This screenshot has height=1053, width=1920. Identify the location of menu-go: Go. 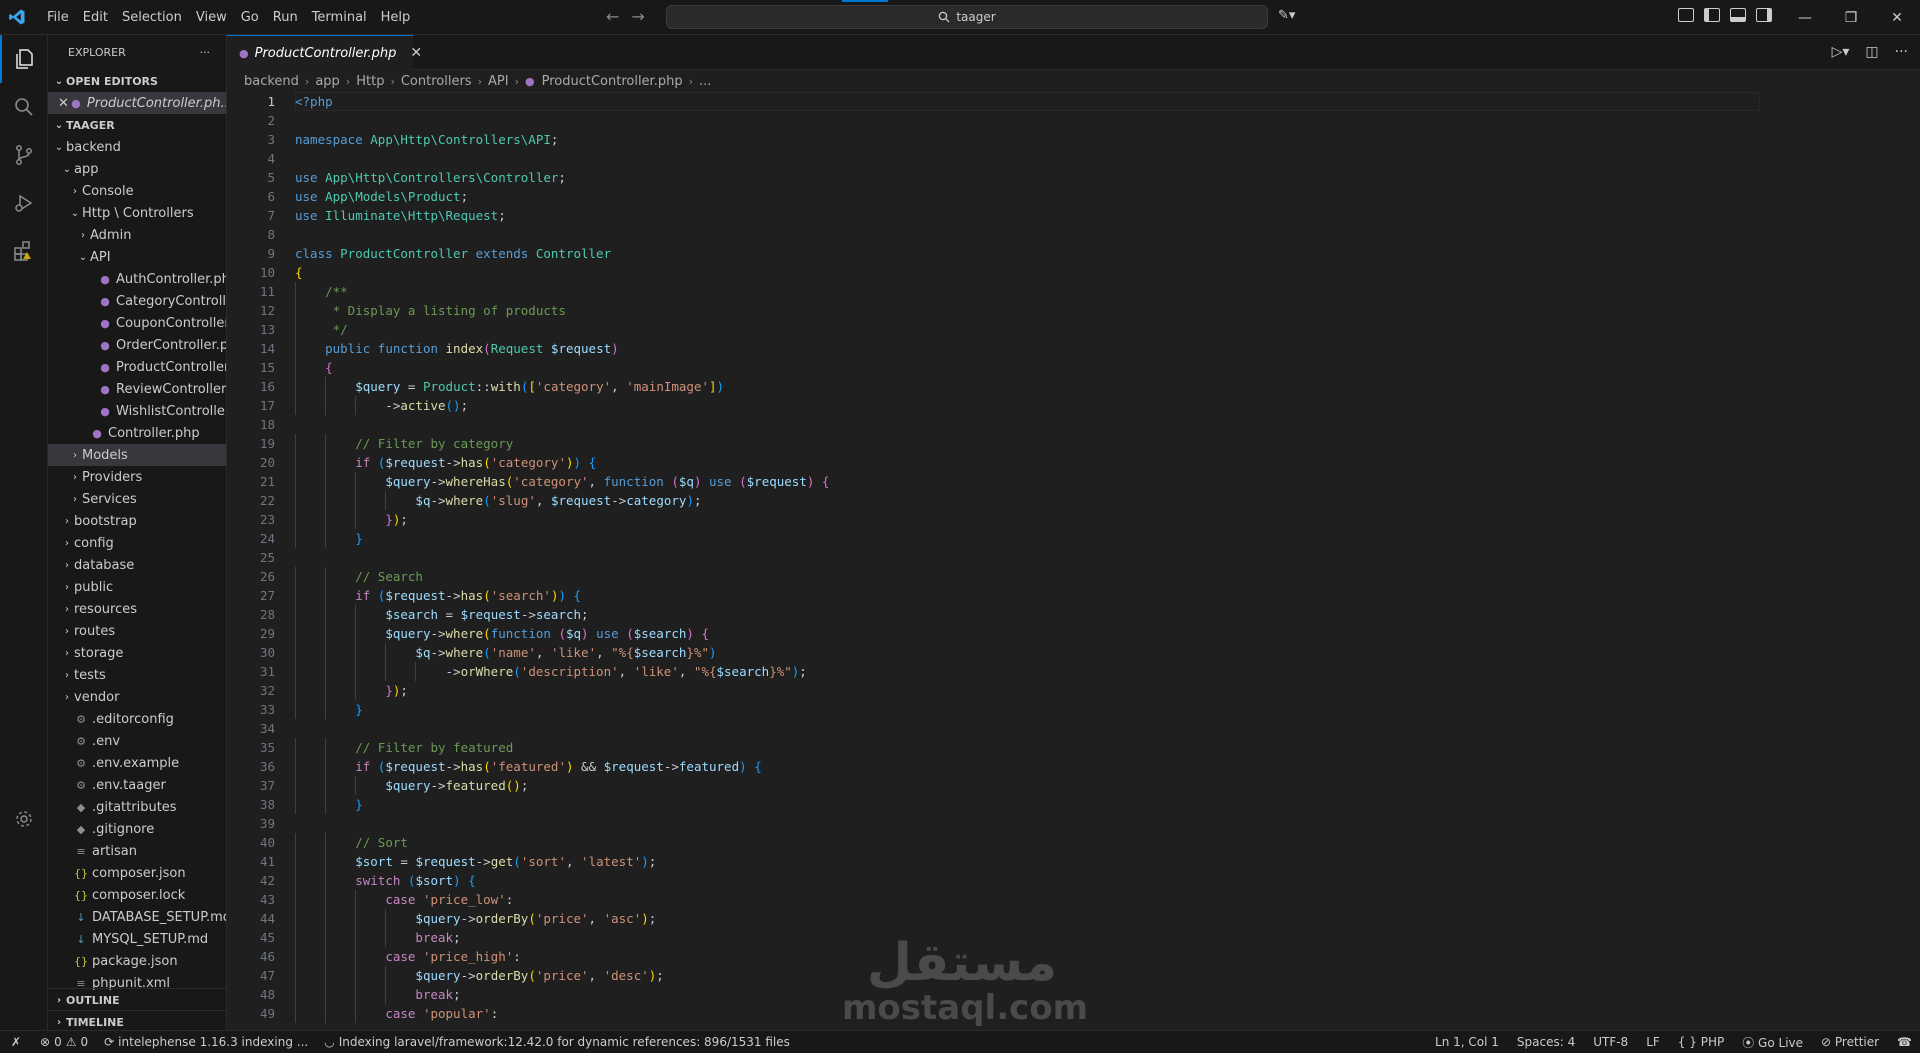
(250, 17).